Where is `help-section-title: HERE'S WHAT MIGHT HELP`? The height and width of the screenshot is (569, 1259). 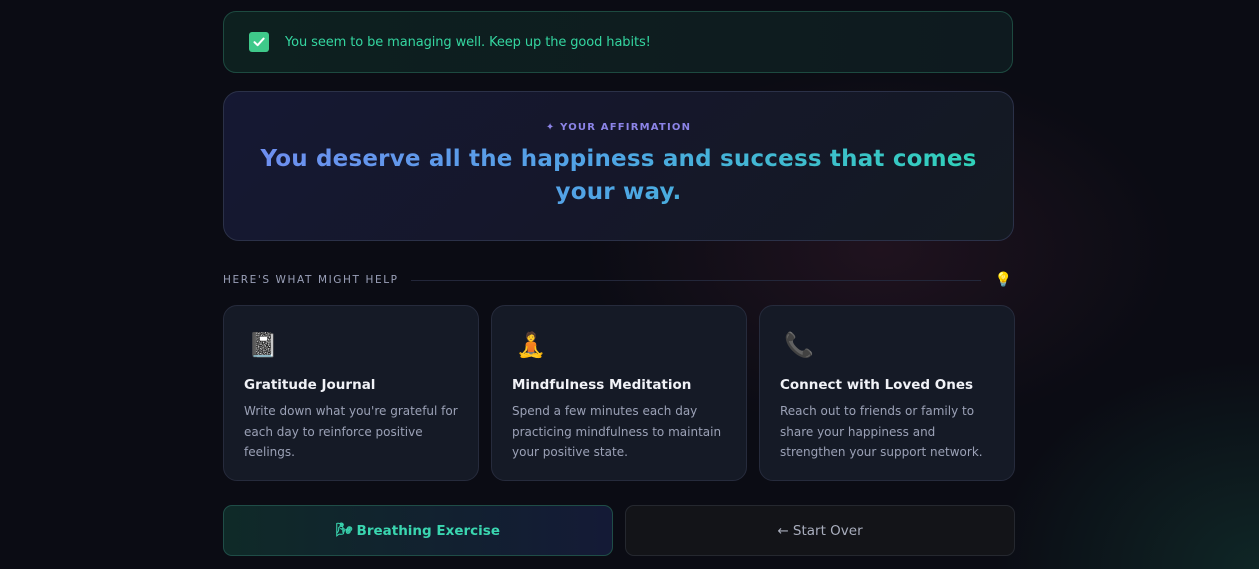
help-section-title: HERE'S WHAT MIGHT HELP is located at coordinates (311, 280).